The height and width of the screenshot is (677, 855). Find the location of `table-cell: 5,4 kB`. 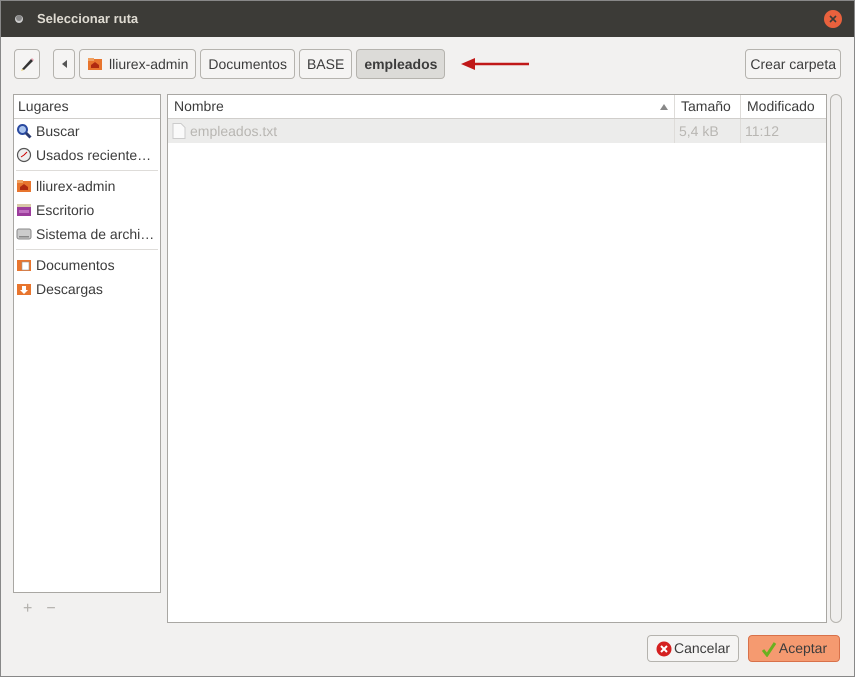

table-cell: 5,4 kB is located at coordinates (707, 131).